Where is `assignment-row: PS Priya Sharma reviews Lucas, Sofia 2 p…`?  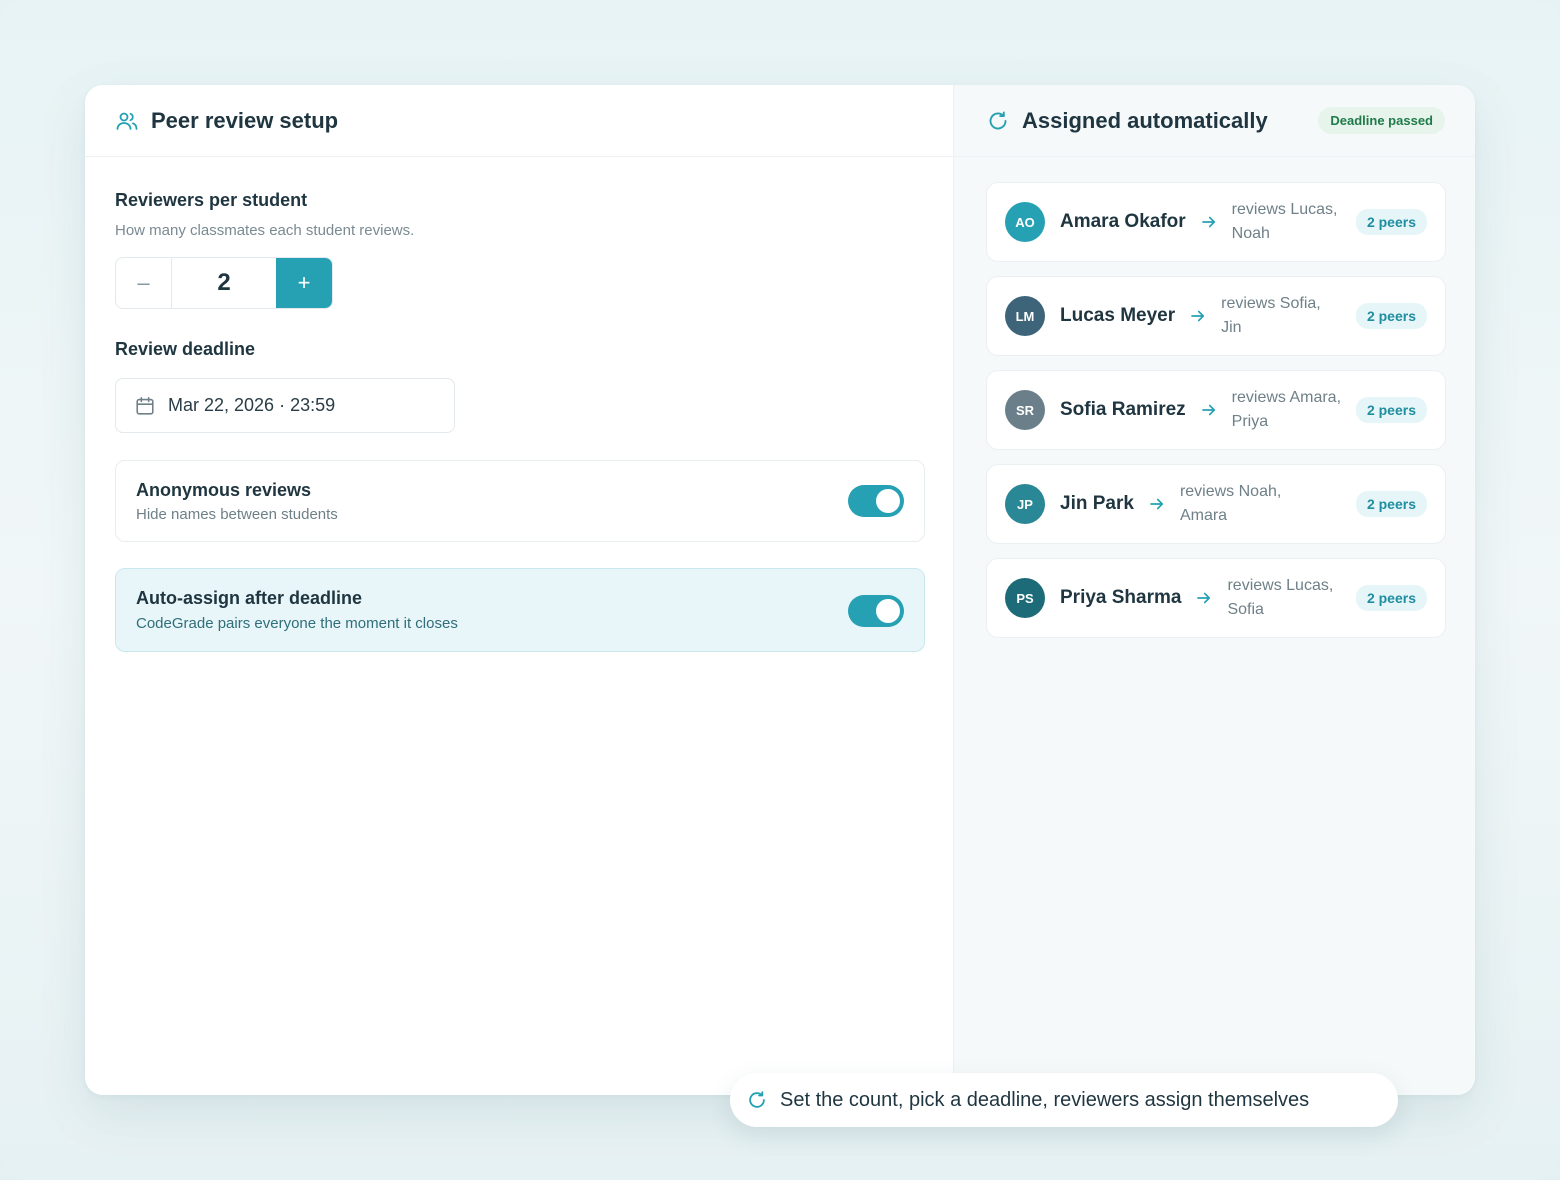
assignment-row: PS Priya Sharma reviews Lucas, Sofia 2 p… is located at coordinates (1216, 598).